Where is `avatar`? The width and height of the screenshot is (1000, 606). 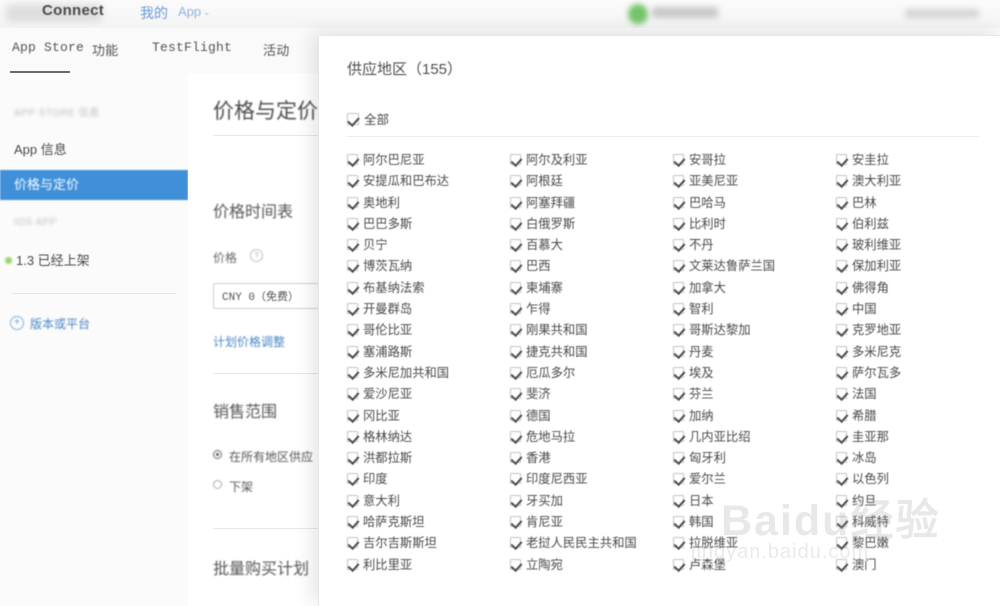 avatar is located at coordinates (638, 14).